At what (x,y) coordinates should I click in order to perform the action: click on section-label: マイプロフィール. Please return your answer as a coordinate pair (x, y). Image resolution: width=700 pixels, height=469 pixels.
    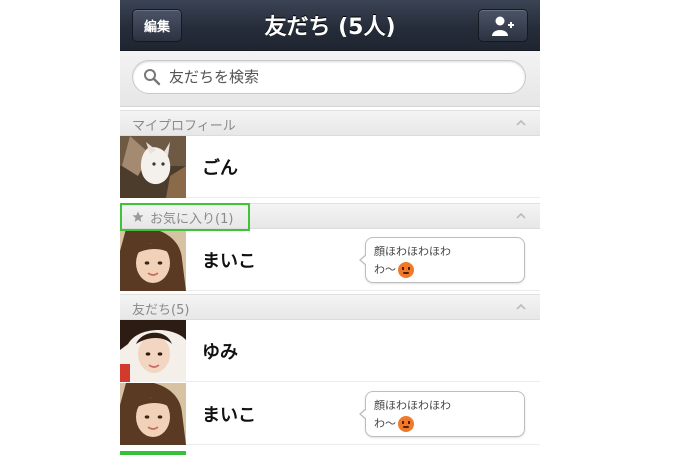
    Looking at the image, I should click on (184, 126).